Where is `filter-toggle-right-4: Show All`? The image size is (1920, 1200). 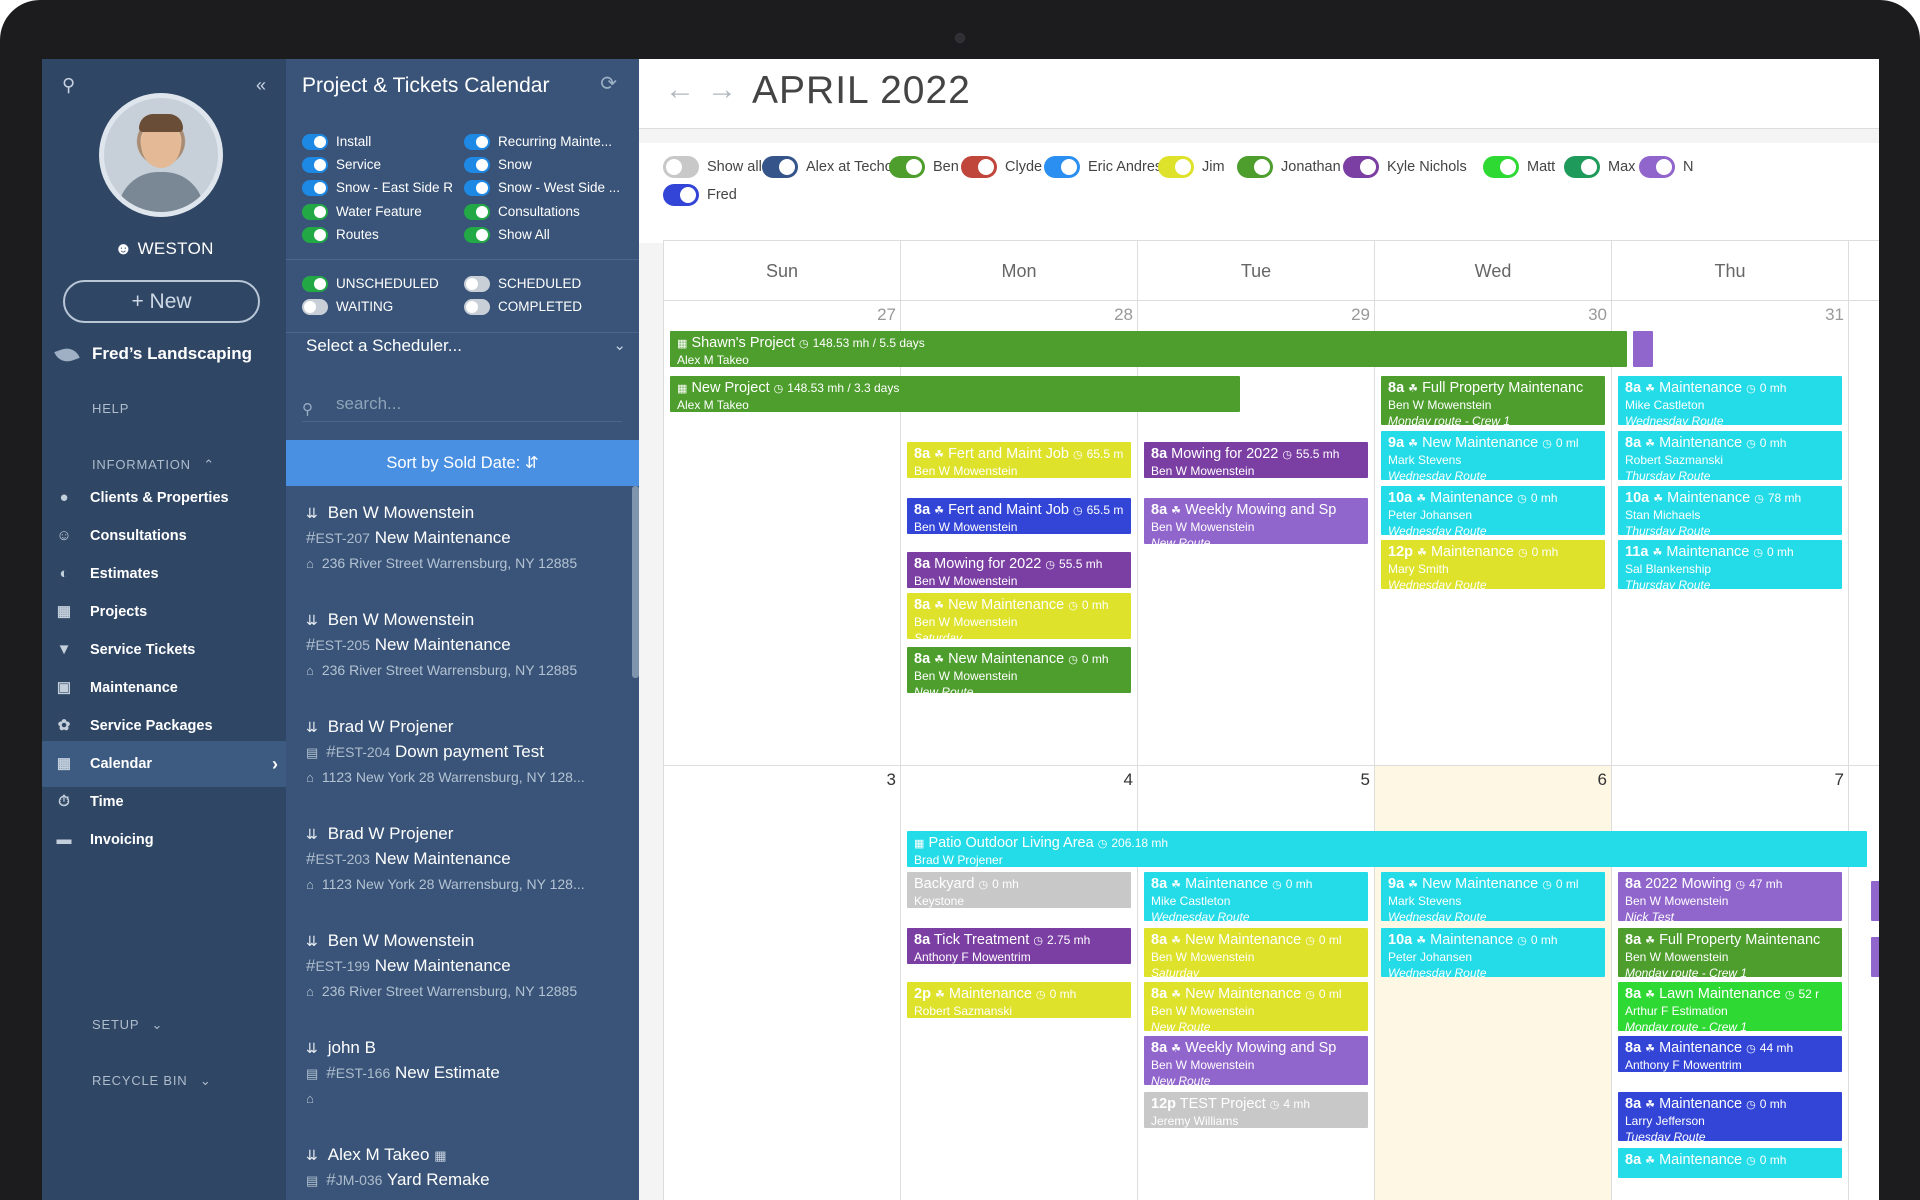
filter-toggle-right-4: Show All is located at coordinates (546, 235).